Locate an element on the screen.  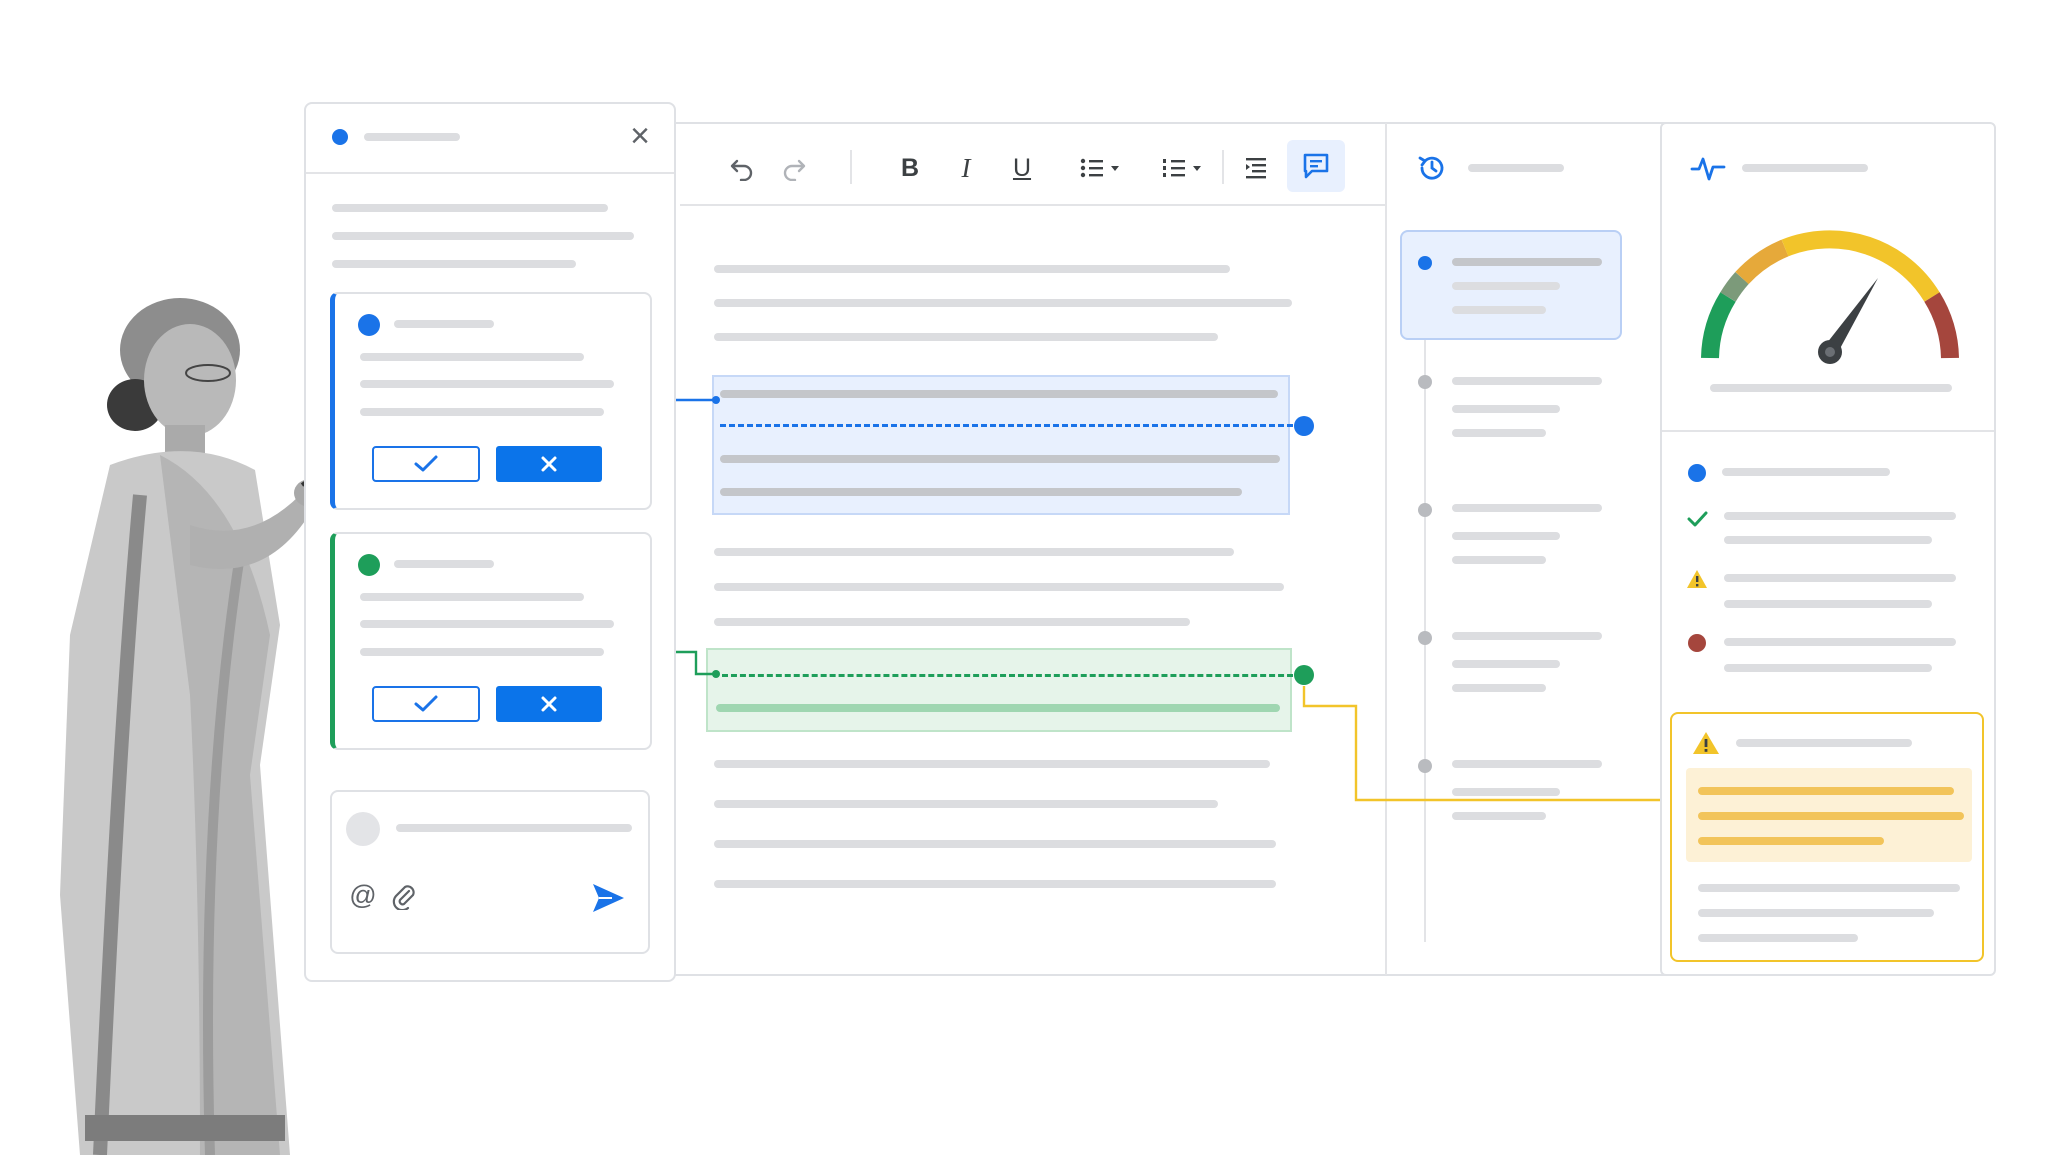
attach-button is located at coordinates (404, 896).